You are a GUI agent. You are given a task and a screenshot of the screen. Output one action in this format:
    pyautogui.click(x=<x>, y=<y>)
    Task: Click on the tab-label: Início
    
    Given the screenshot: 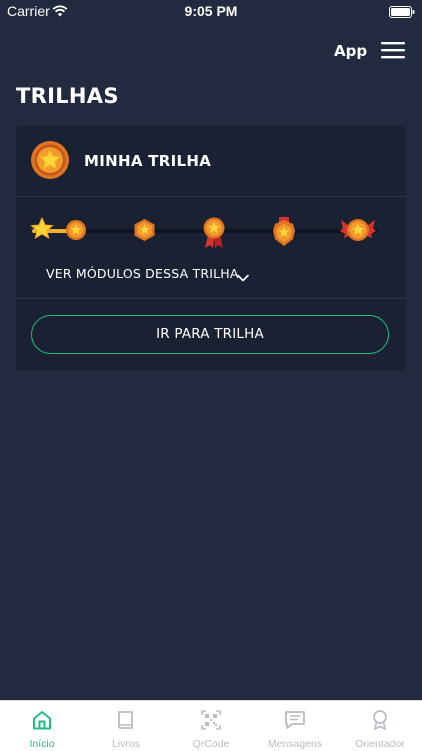 What is the action you would take?
    pyautogui.click(x=42, y=744)
    